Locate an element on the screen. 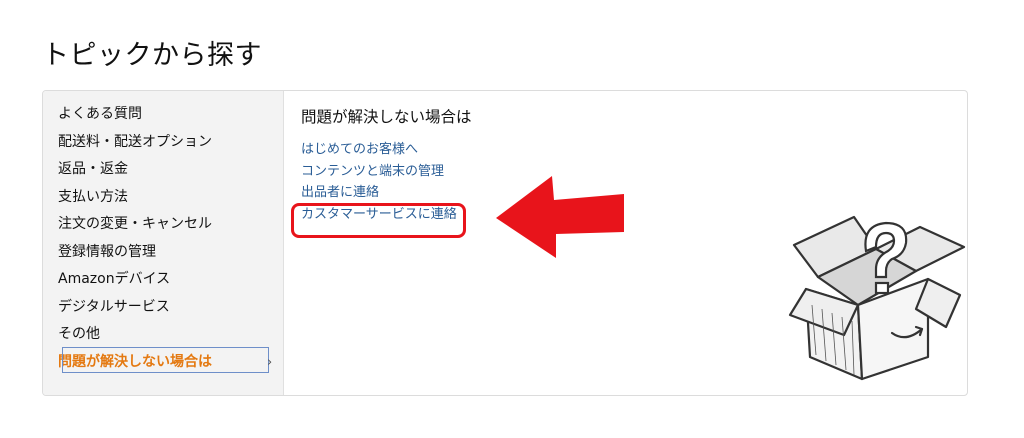 Image resolution: width=1024 pixels, height=438 pixels. sidebar-item-shipping: 配送料・配送オプション is located at coordinates (163, 143).